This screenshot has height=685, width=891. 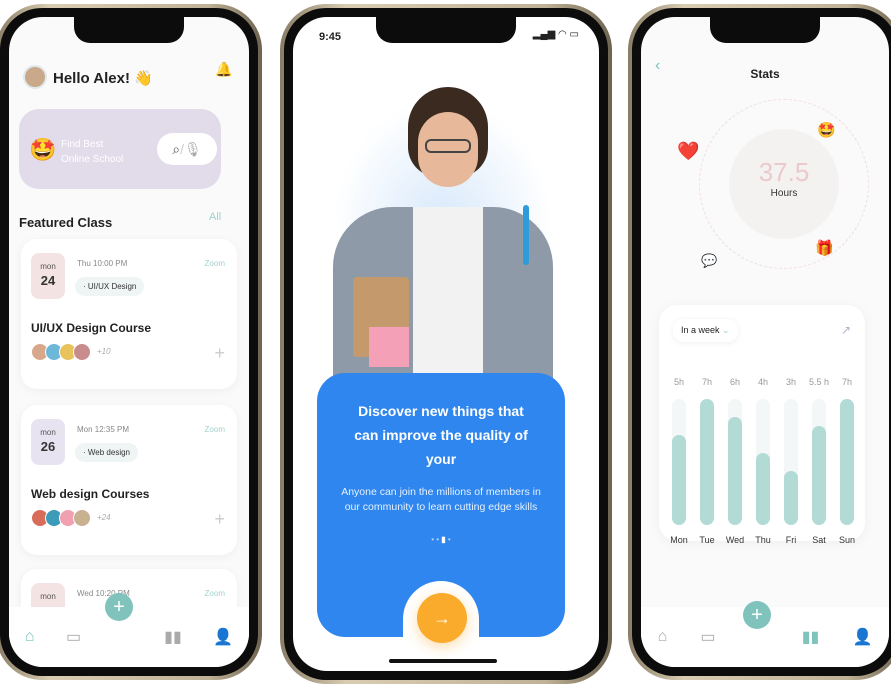 What do you see at coordinates (846, 540) in the screenshot?
I see `day-label: Sun` at bounding box center [846, 540].